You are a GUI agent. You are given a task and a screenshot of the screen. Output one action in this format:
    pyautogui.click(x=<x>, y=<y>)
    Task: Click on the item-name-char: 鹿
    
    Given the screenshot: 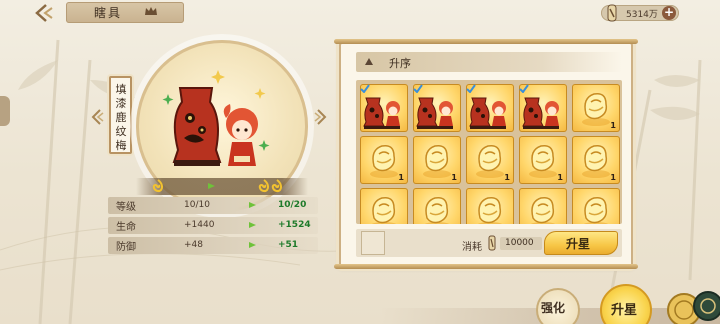 What is the action you would take?
    pyautogui.click(x=121, y=117)
    